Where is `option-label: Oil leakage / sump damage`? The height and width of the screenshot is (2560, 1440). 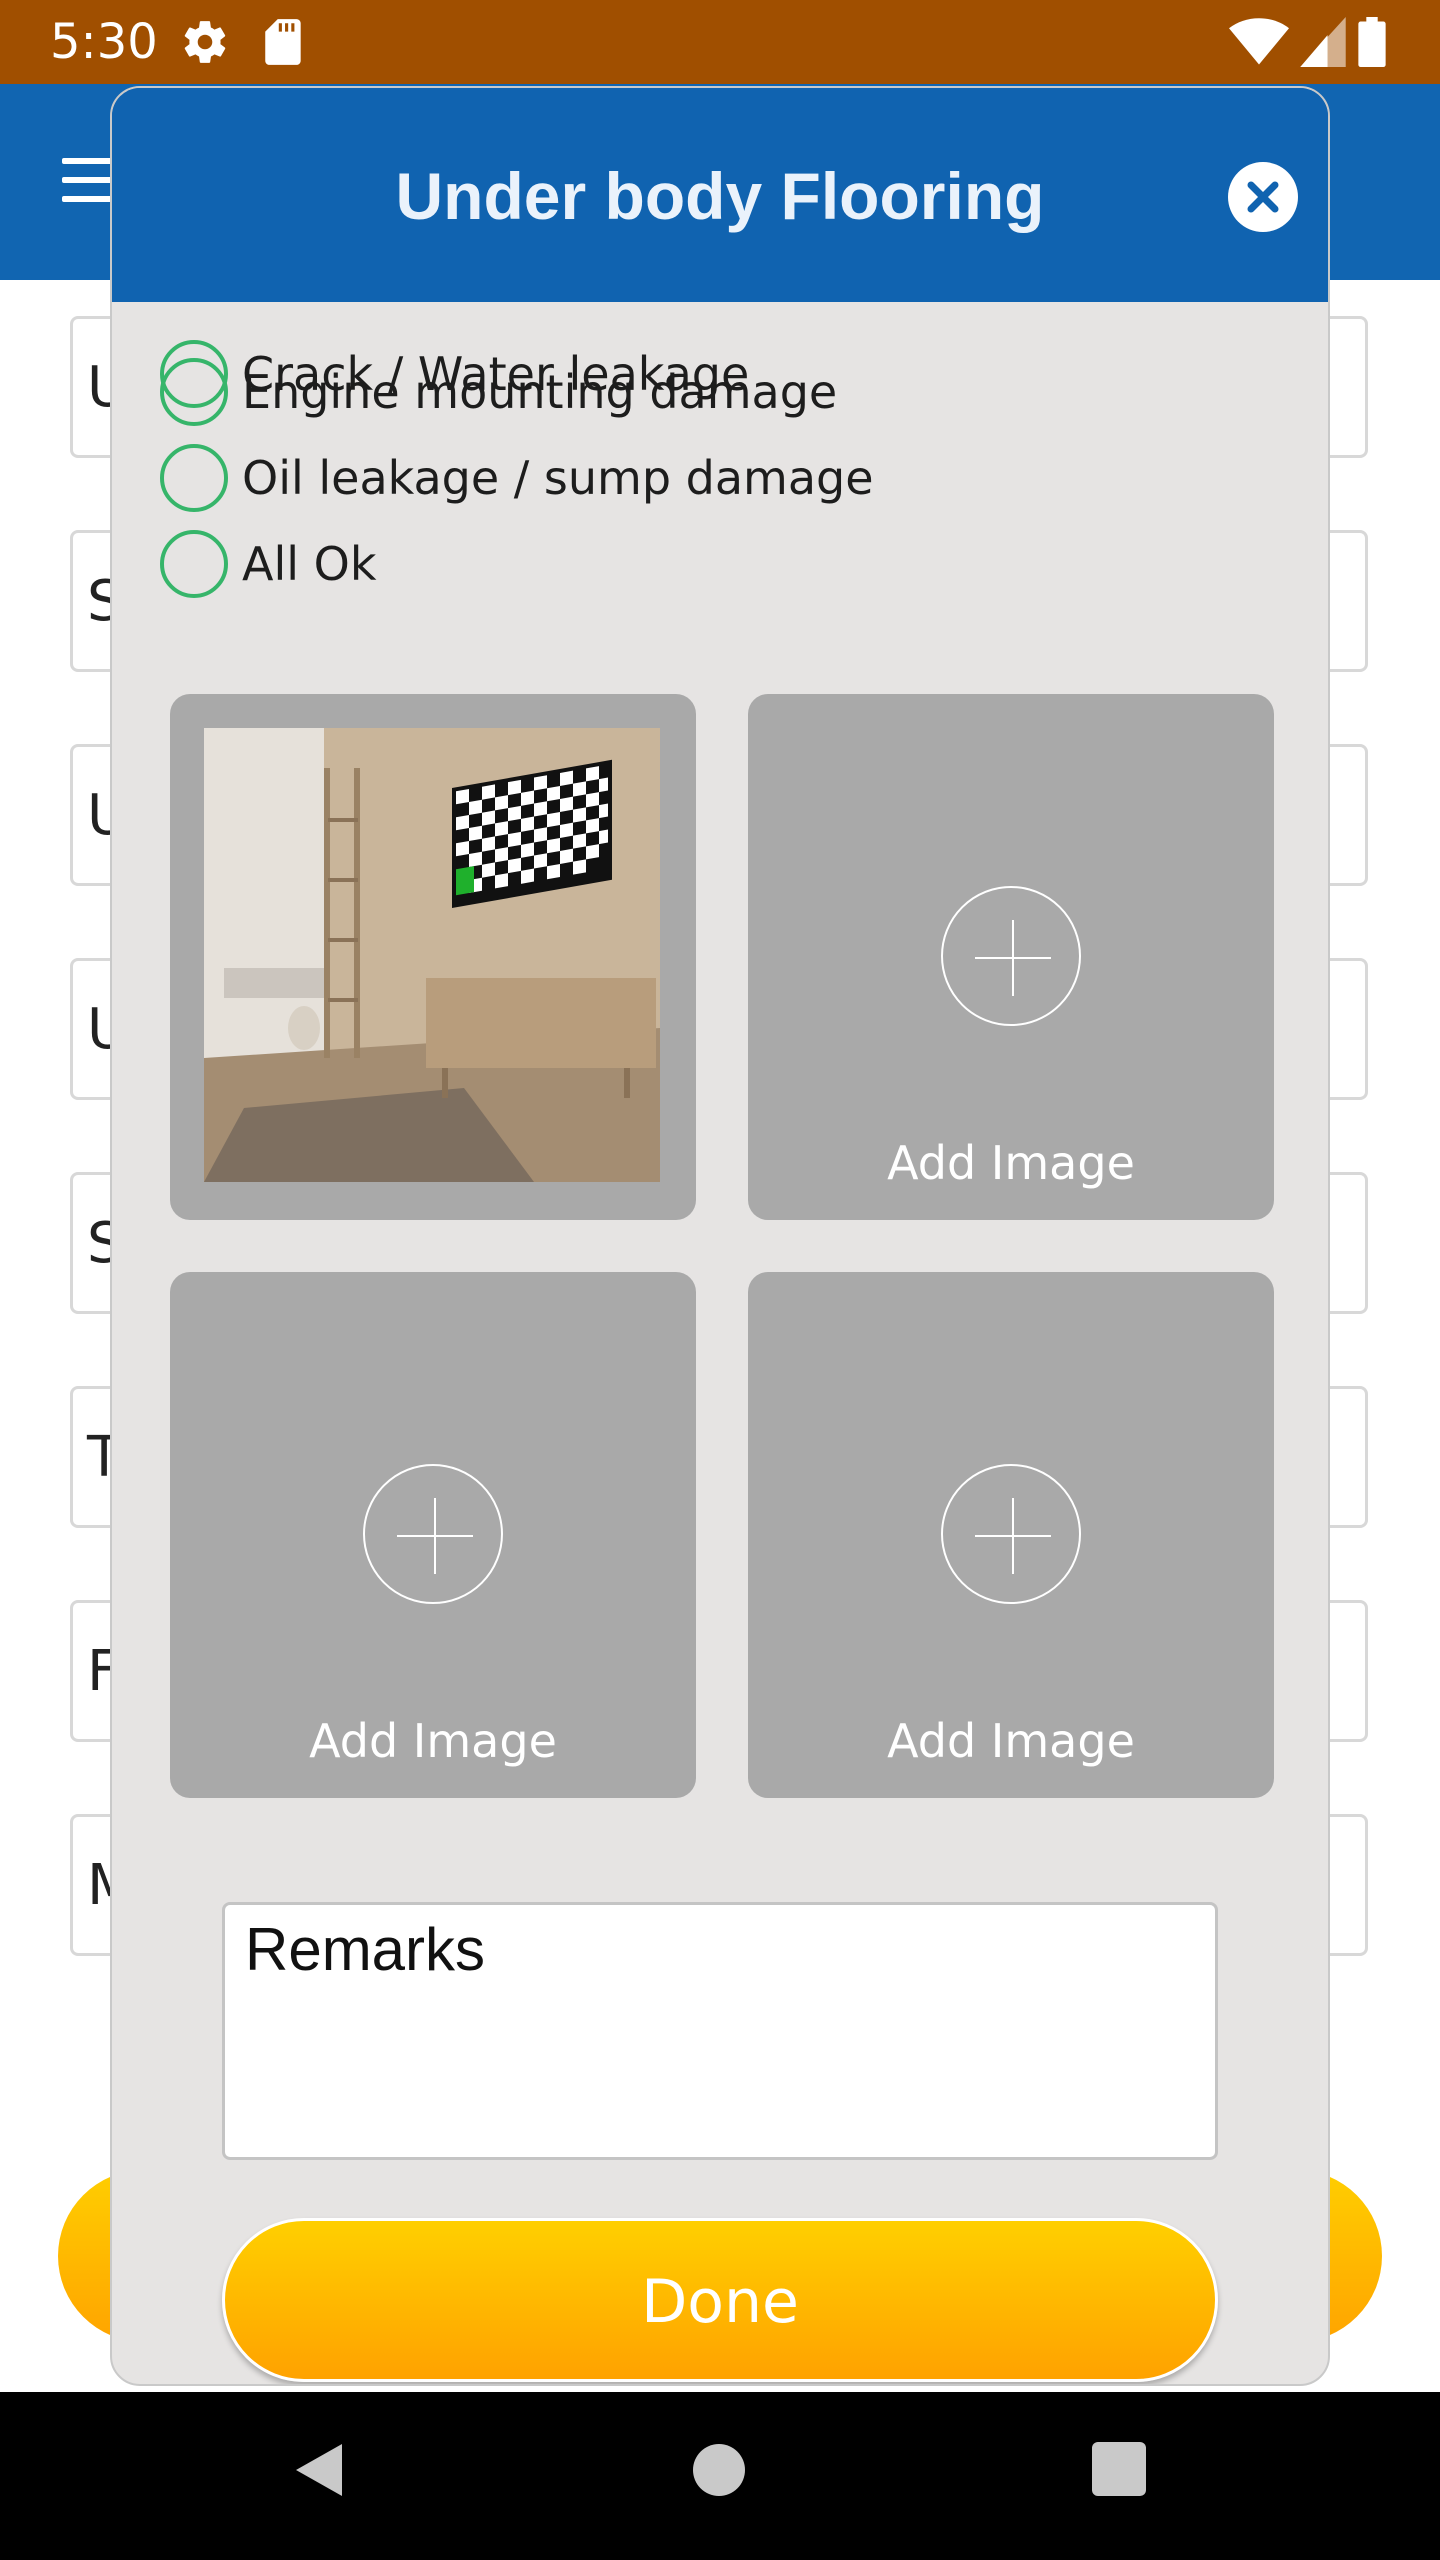
option-label: Oil leakage / sump damage is located at coordinates (558, 478).